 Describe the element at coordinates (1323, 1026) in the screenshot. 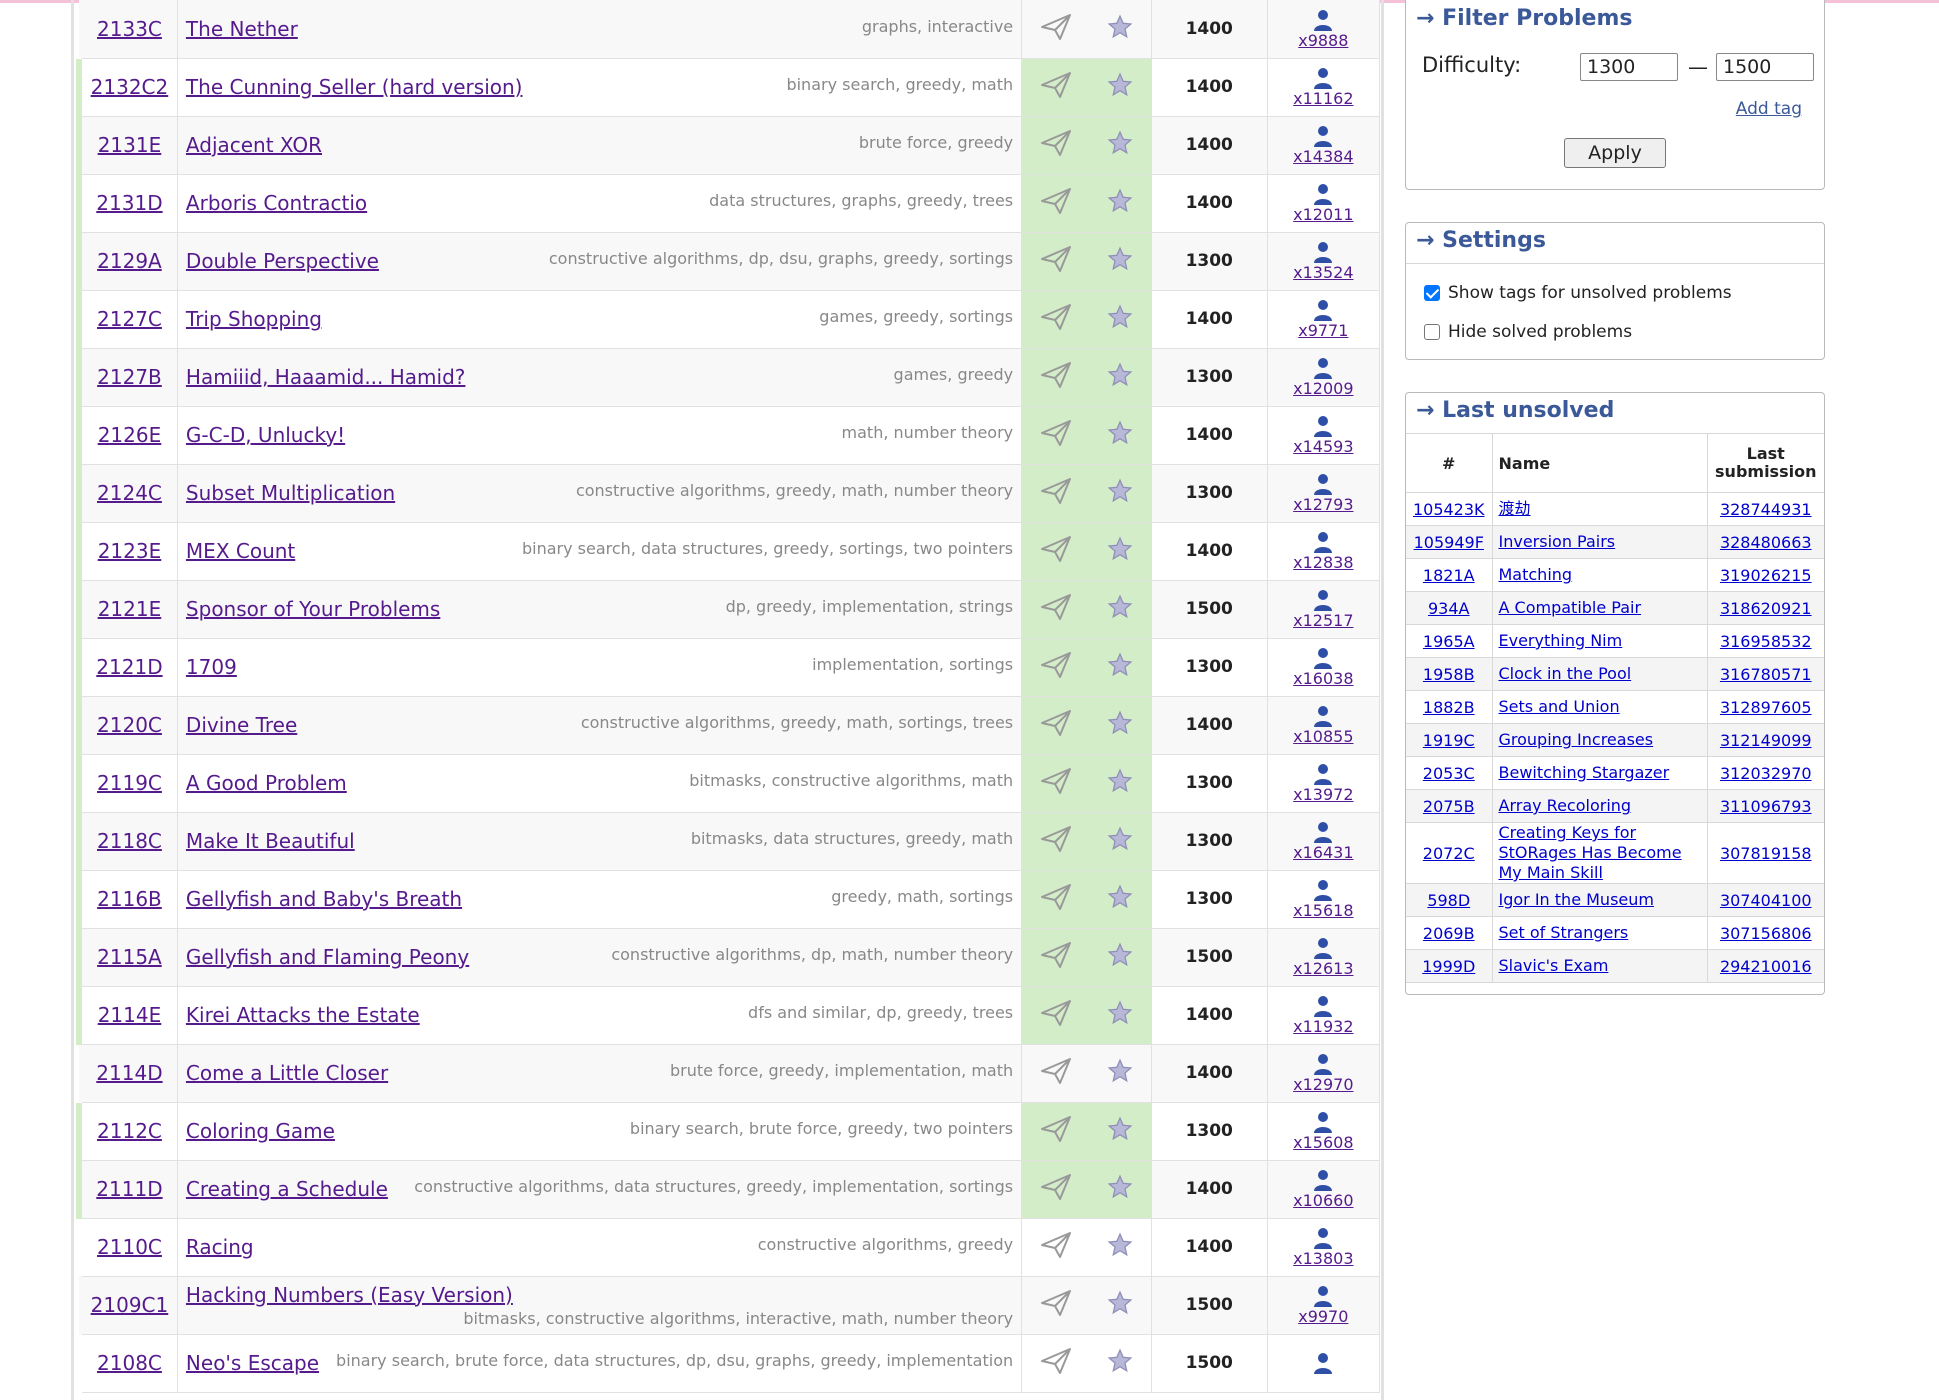

I see `solved-count-link: x11932` at that location.